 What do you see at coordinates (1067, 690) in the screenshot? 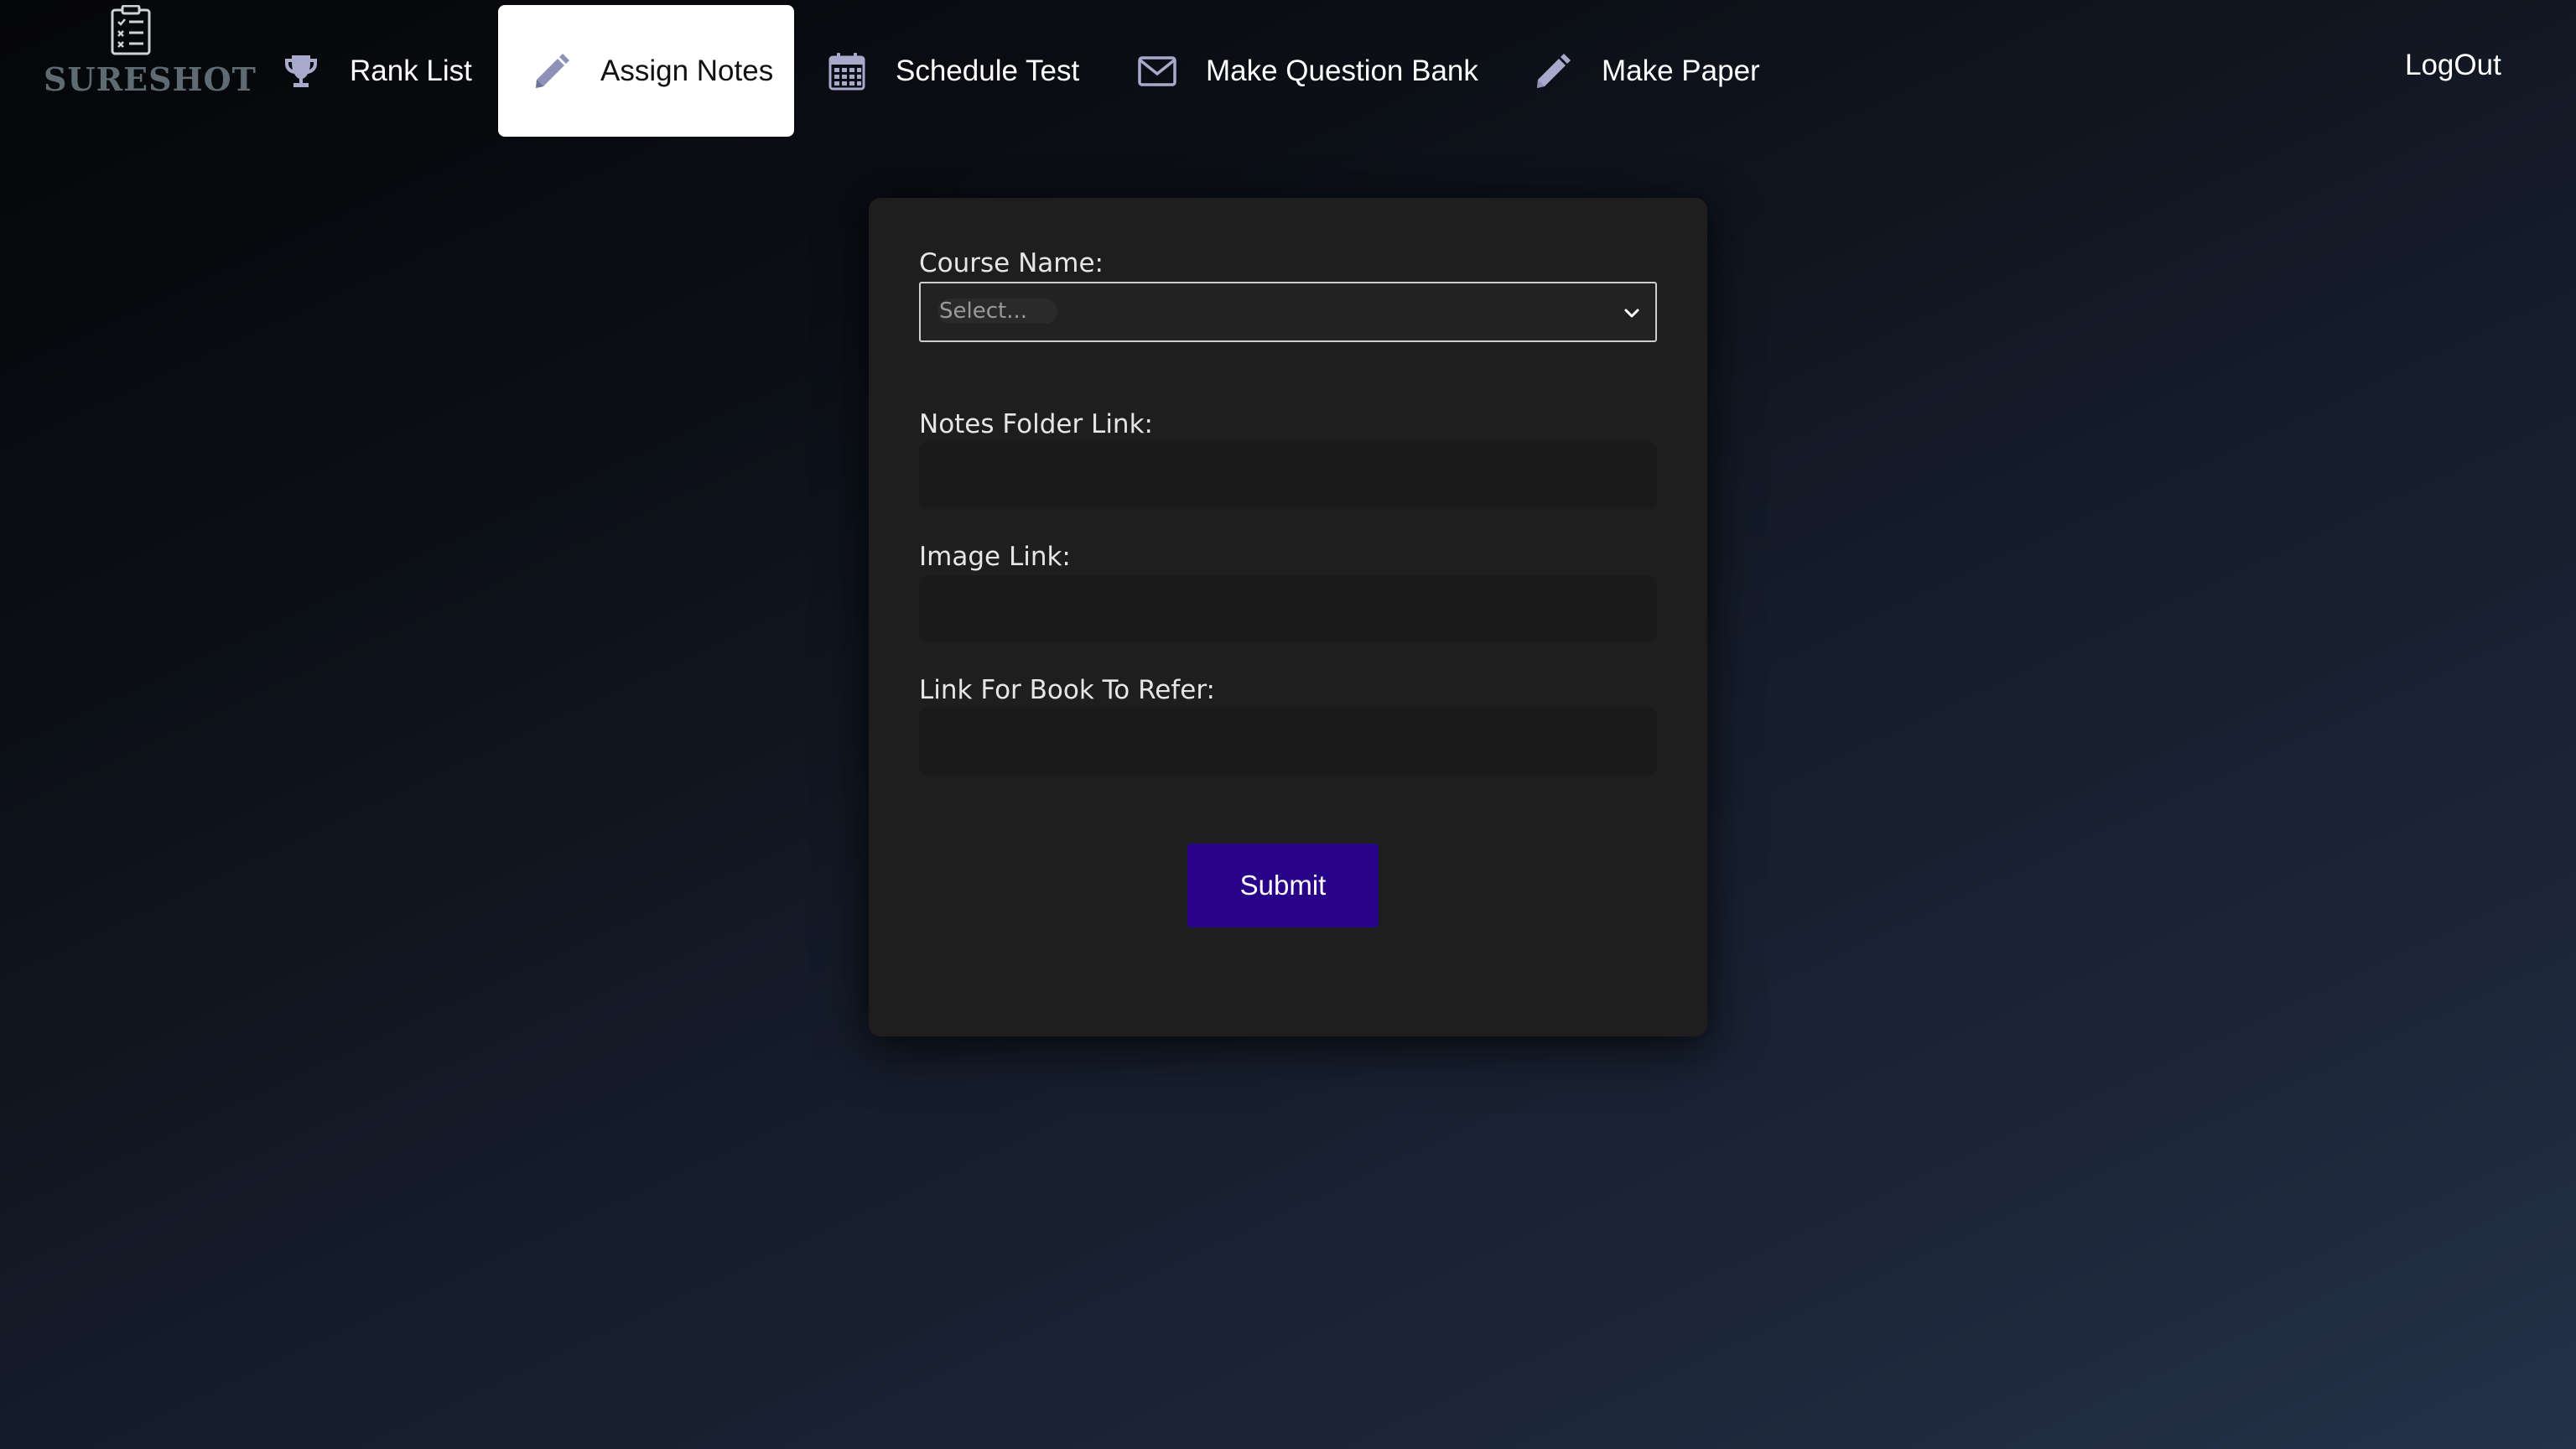
I see `book-link-label: Link For Book To Refer:` at bounding box center [1067, 690].